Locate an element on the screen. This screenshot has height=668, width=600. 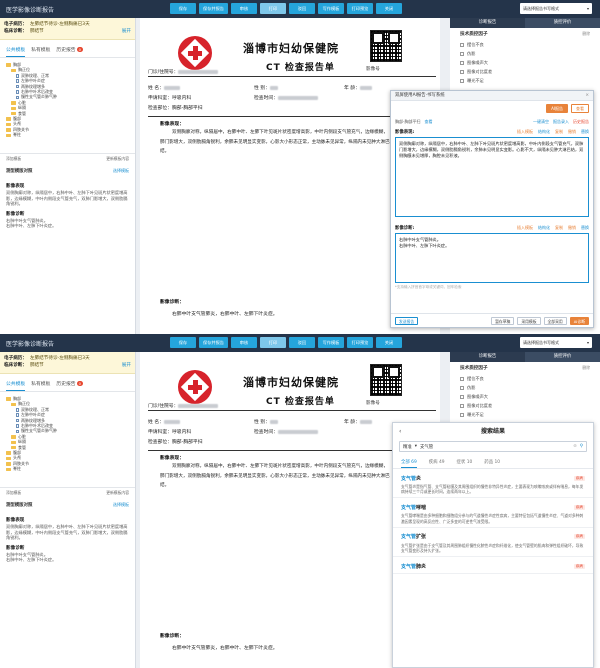
clear-all-button: 一键清空 is located at coordinates (541, 122).